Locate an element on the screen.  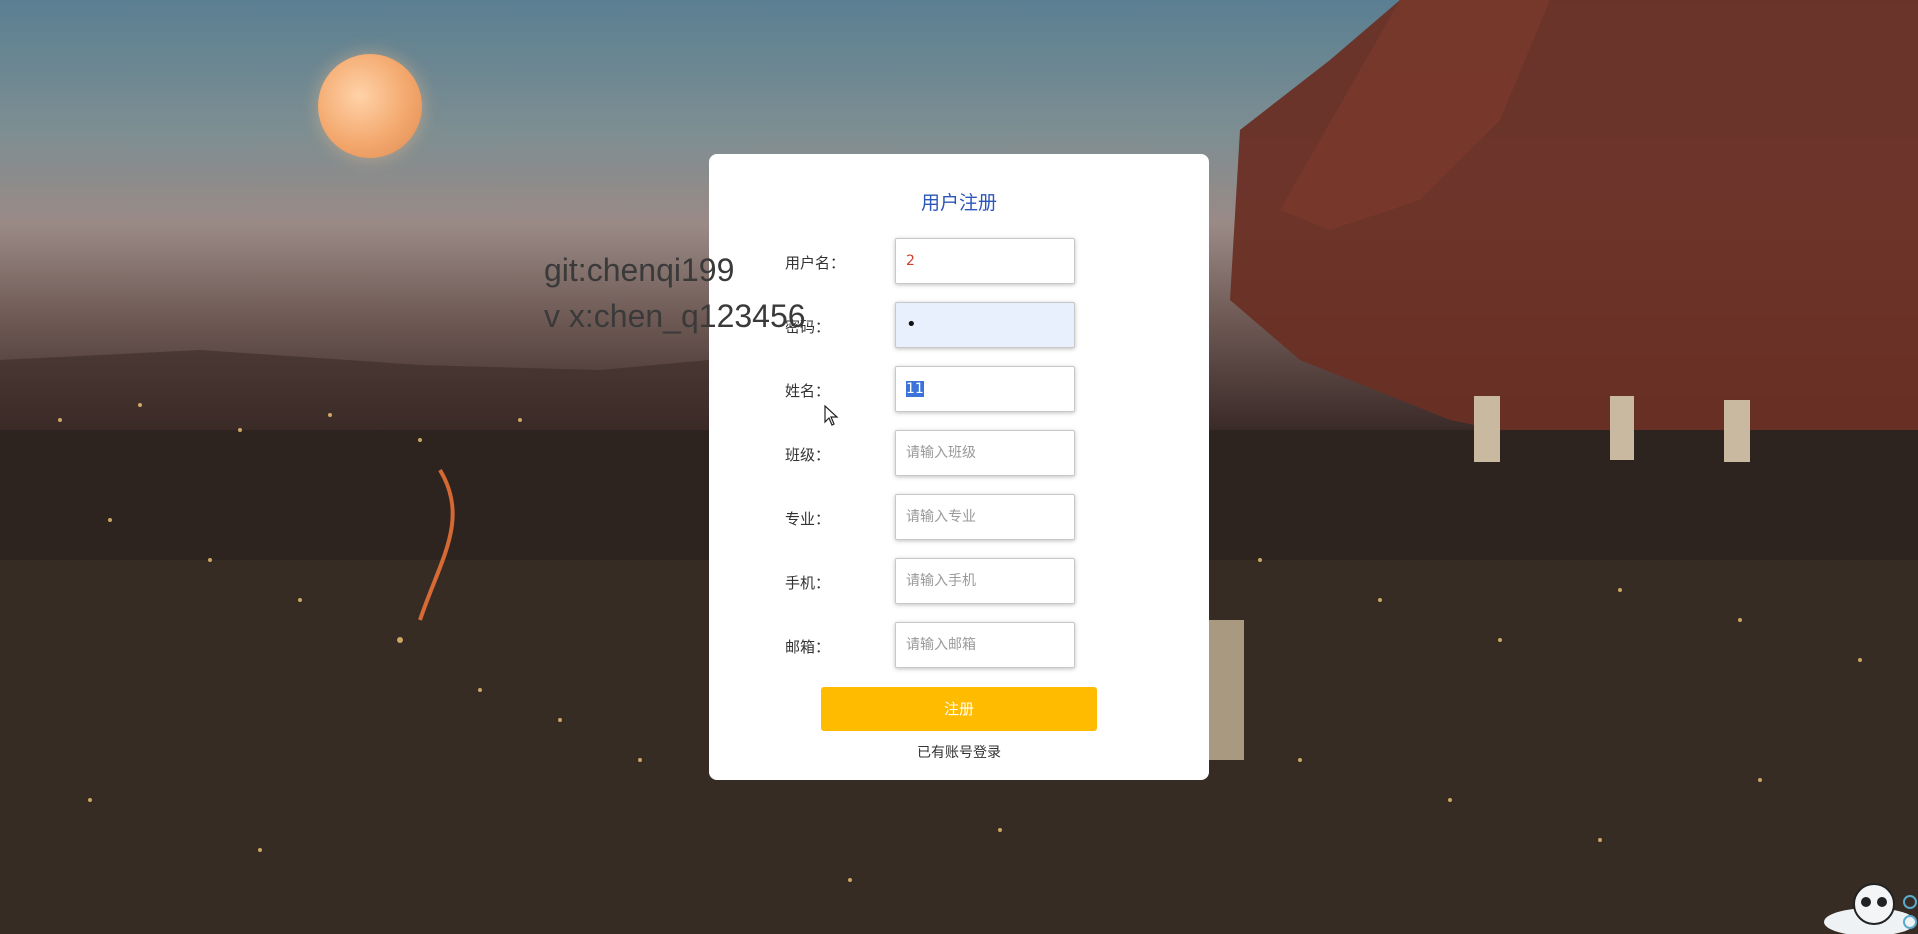
page-title: 用户注册 is located at coordinates (958, 203).